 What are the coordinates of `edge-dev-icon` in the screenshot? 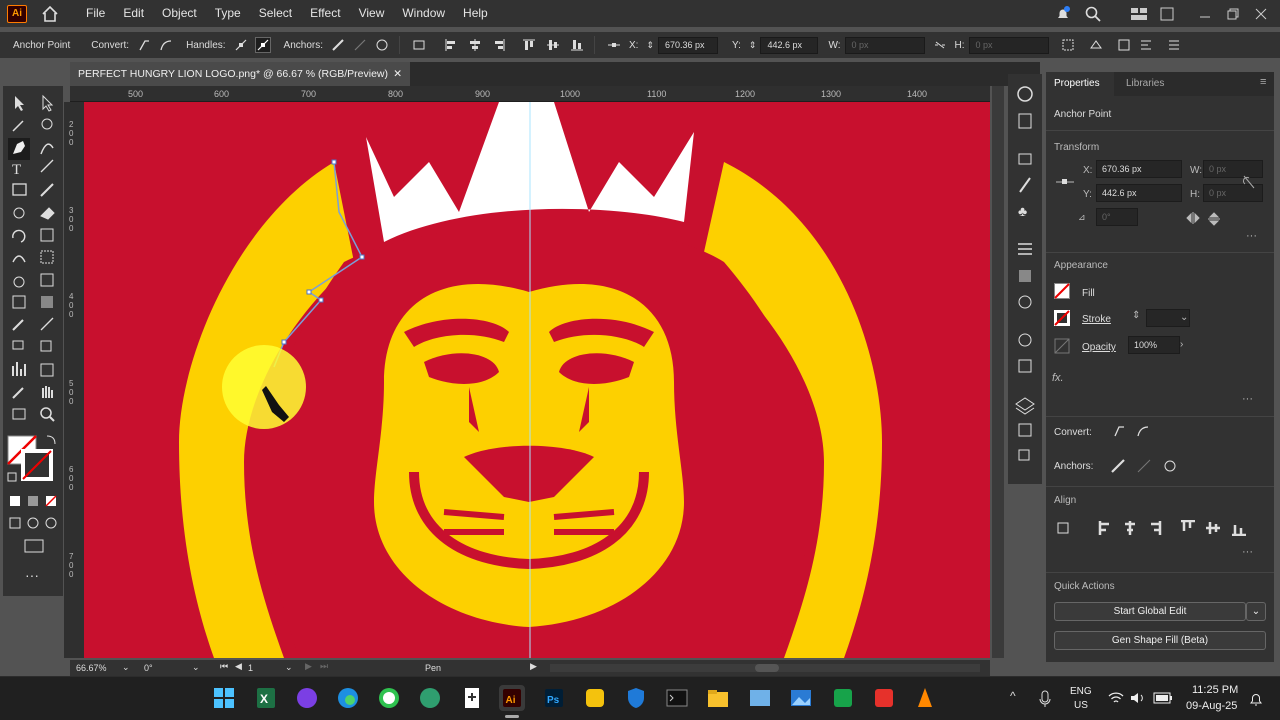 It's located at (430, 698).